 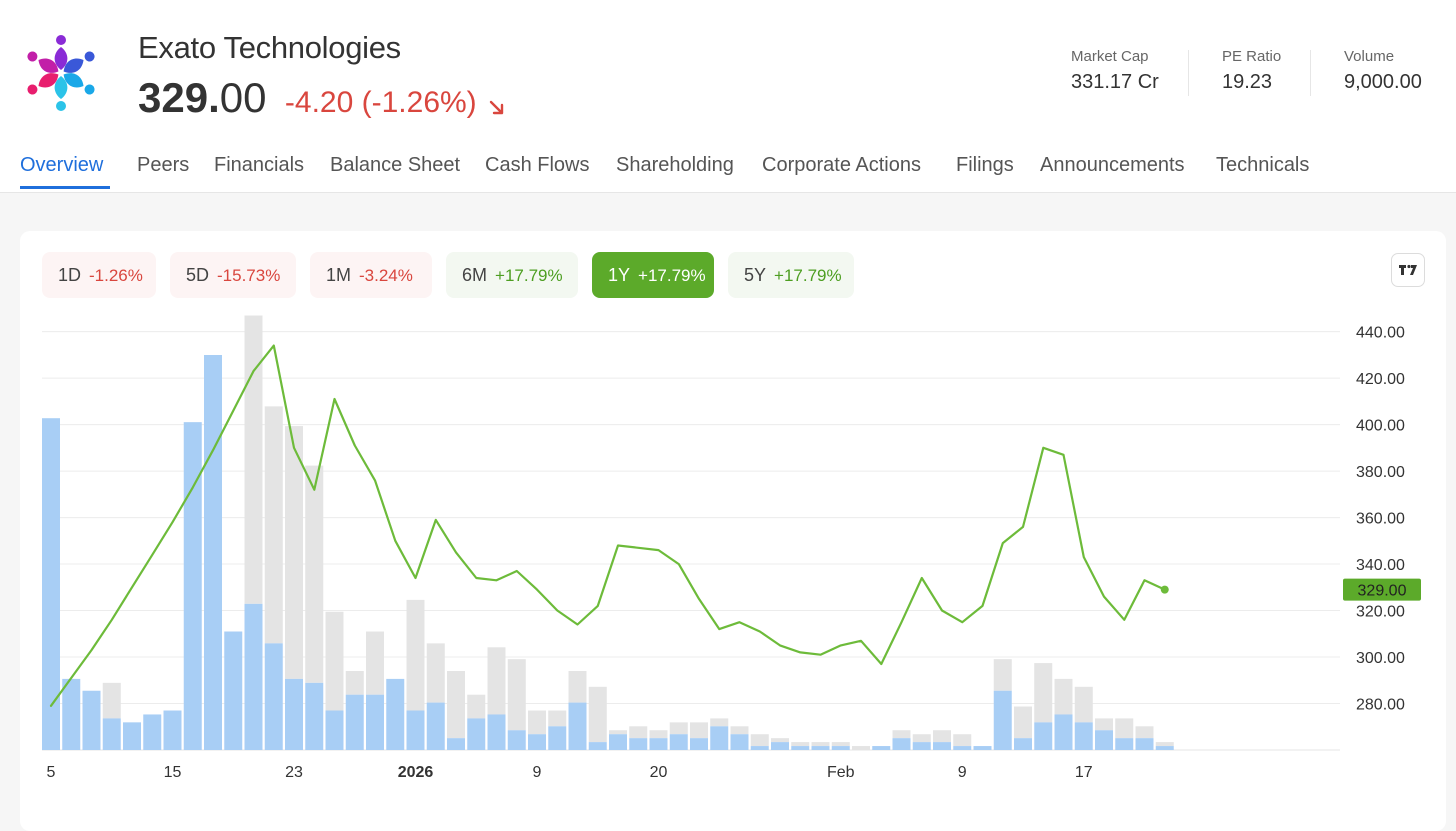 What do you see at coordinates (173, 772) in the screenshot?
I see `x-tick-label: 15` at bounding box center [173, 772].